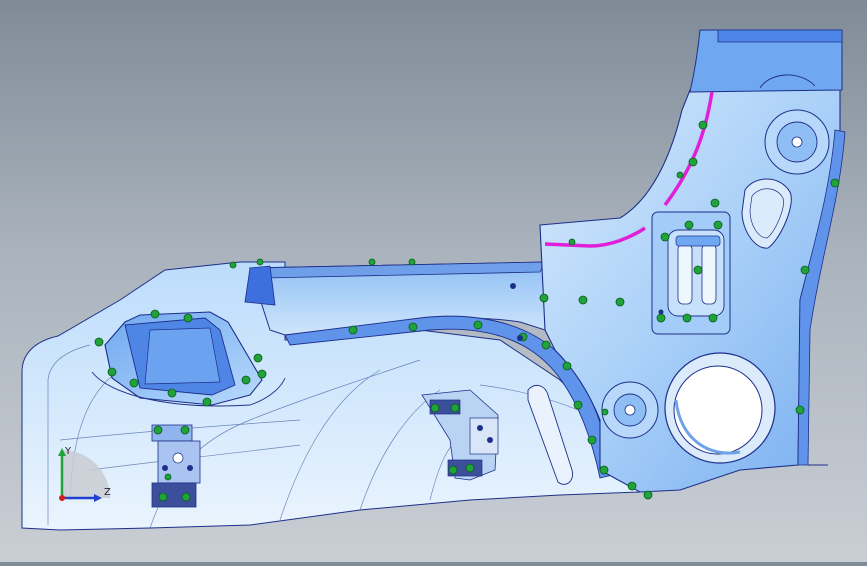  I want to click on triad-arc, so click(86, 474).